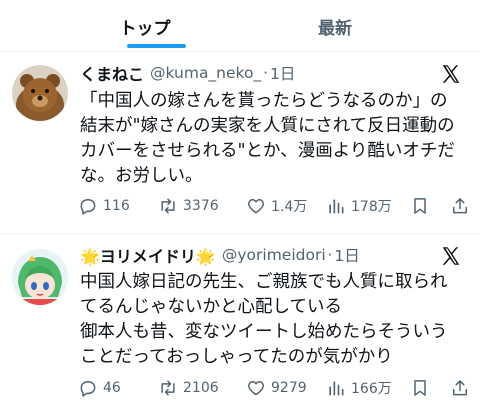 This screenshot has width=480, height=419. Describe the element at coordinates (371, 389) in the screenshot. I see `view-count: 166万` at that location.